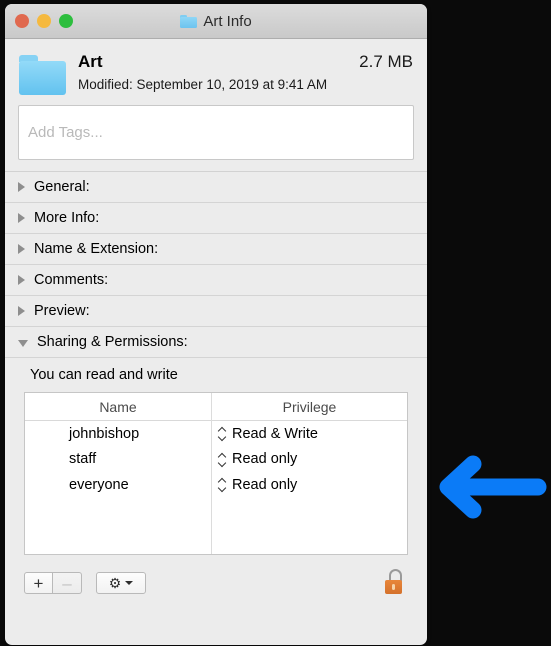  I want to click on title-bar: Art Info, so click(216, 21).